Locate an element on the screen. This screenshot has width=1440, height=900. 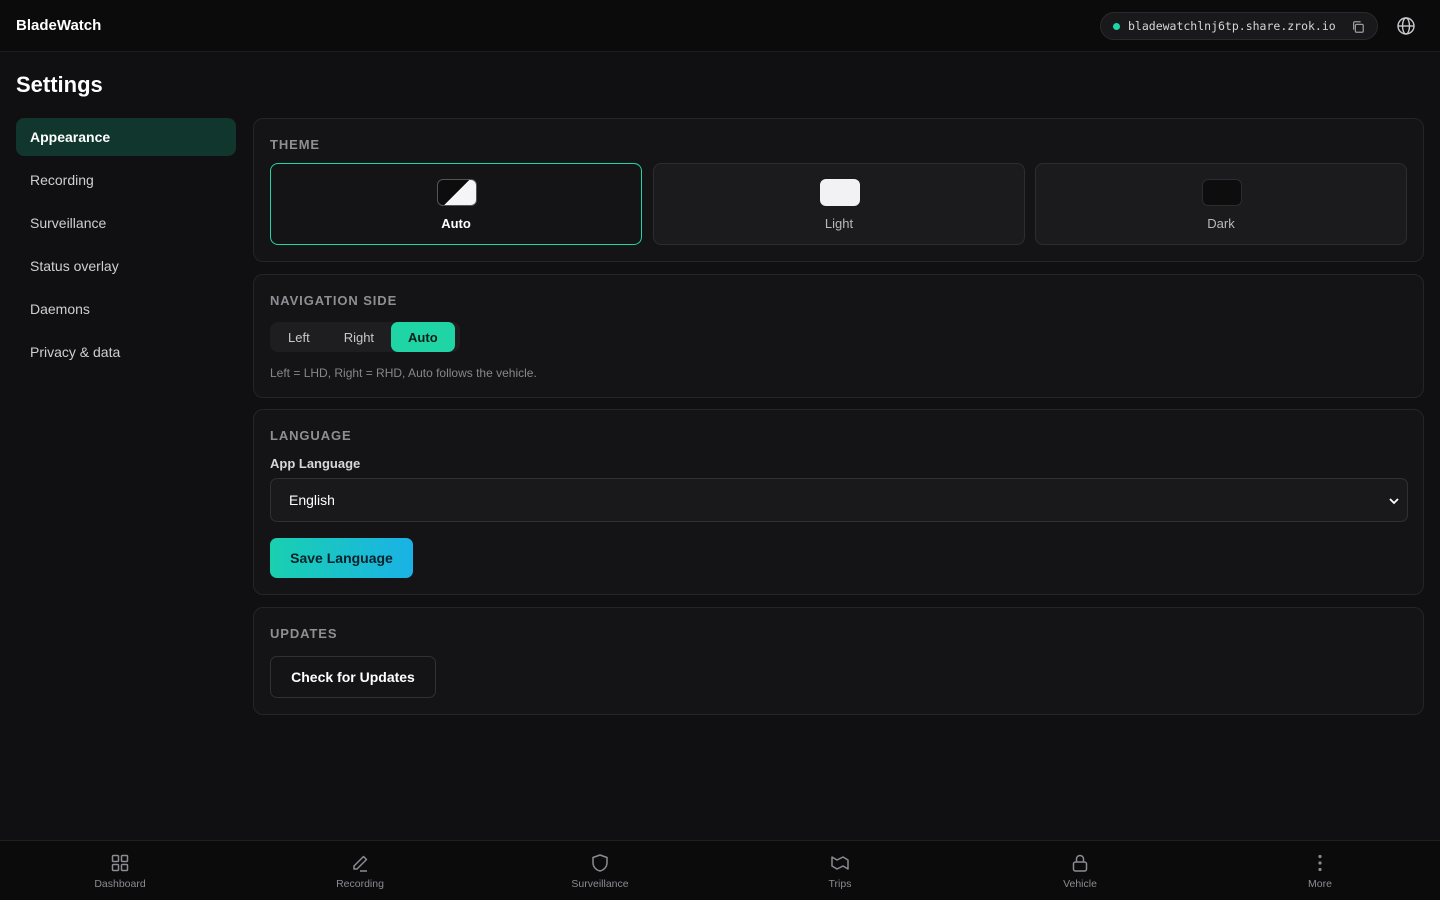
nav-label: Dashboard is located at coordinates (120, 884).